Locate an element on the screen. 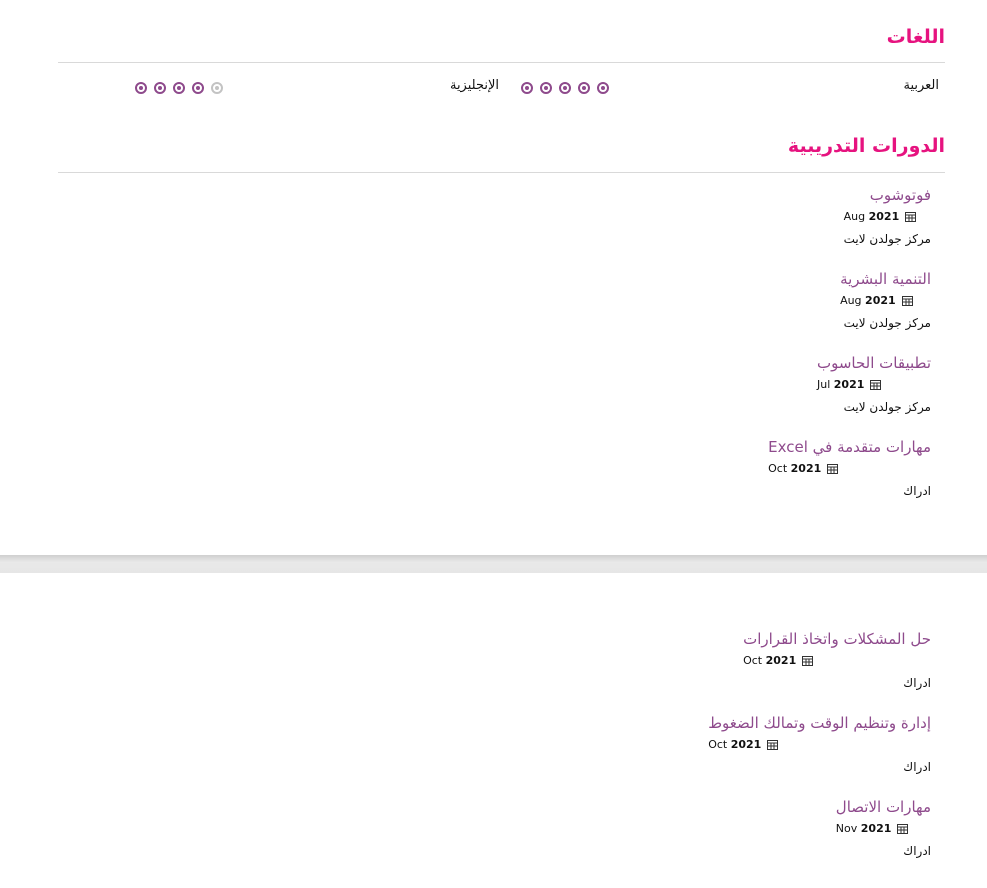 This screenshot has width=987, height=888. language-name-arabic: العربية is located at coordinates (921, 85).